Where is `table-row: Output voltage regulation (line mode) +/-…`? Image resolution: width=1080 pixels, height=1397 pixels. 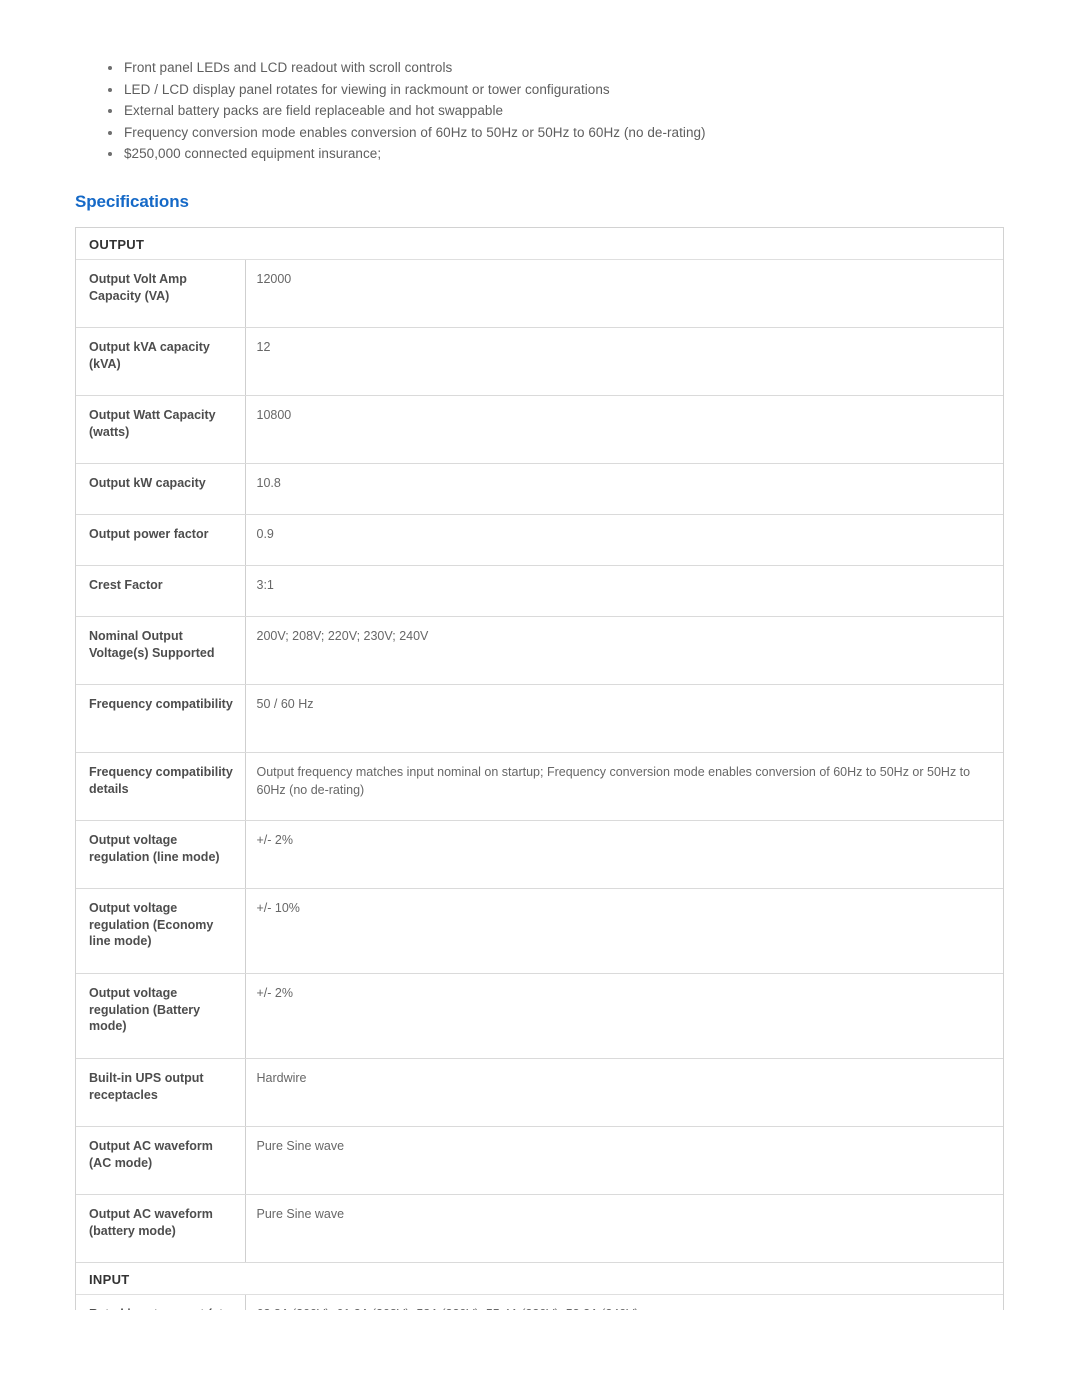 table-row: Output voltage regulation (line mode) +/-… is located at coordinates (539, 854).